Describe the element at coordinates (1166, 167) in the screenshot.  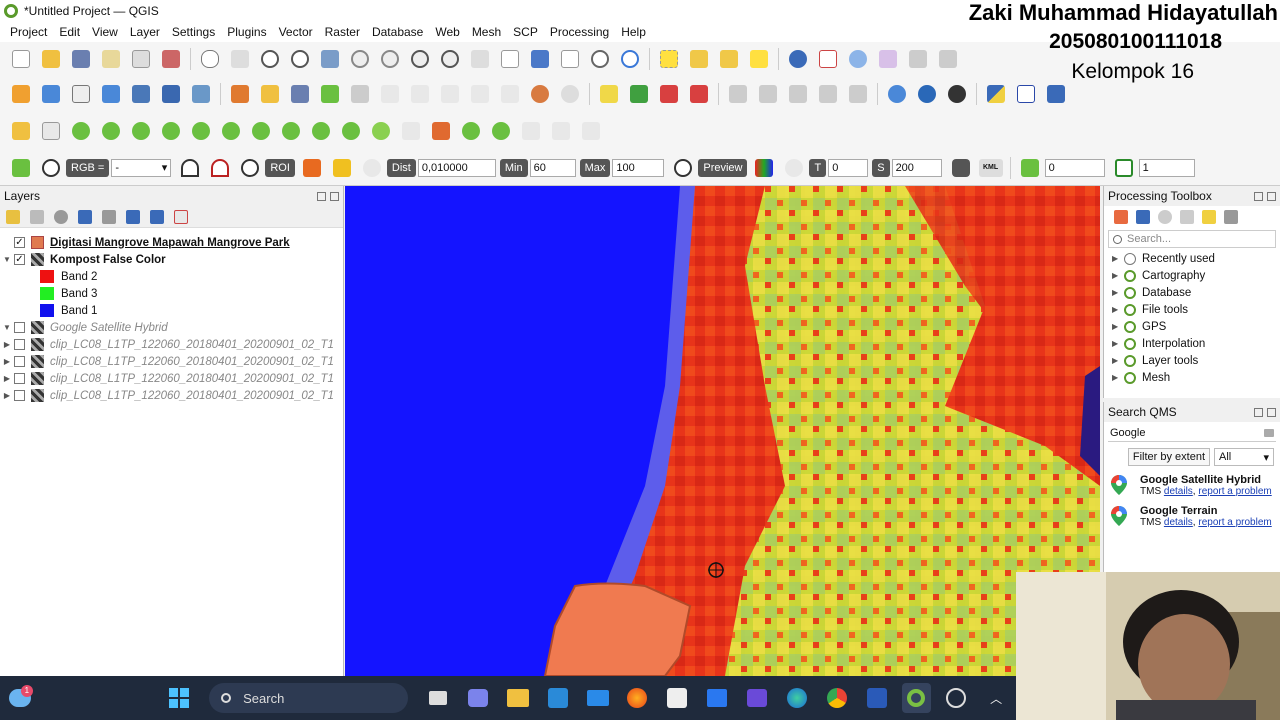
I see `band-index-input: 1` at that location.